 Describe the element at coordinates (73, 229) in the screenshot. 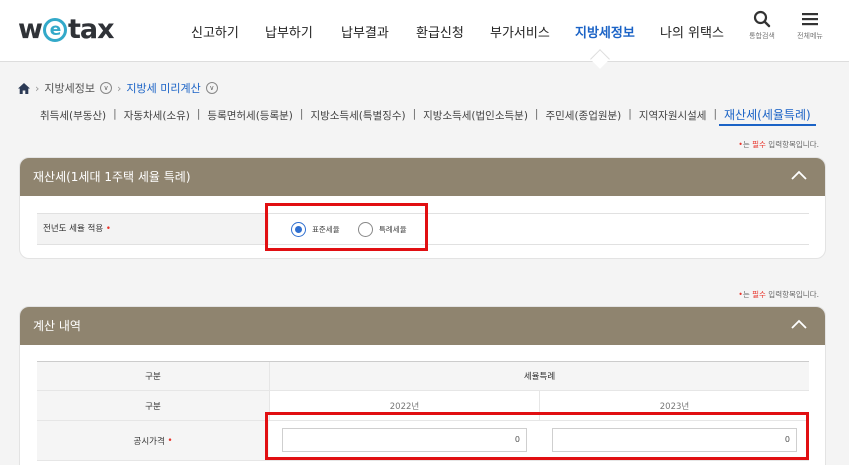

I see `tax-rate-label-text: 전년도 세율 적용` at that location.